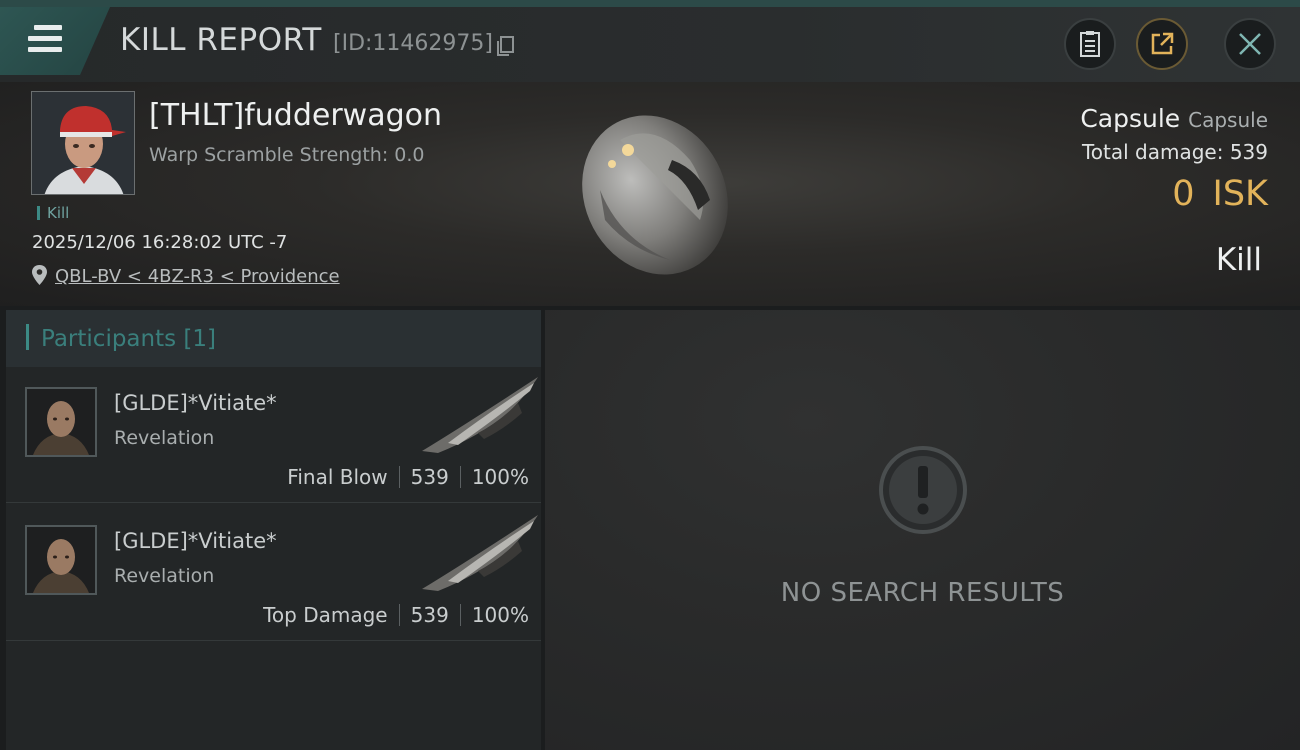  I want to click on location-link: QBL-BV < 4BZ-R3 < Providence, so click(197, 276).